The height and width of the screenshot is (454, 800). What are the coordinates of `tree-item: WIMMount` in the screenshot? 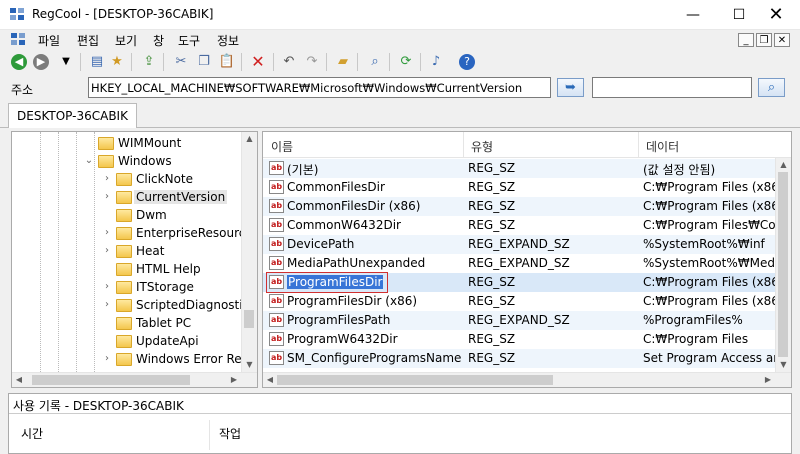 It's located at (127, 144).